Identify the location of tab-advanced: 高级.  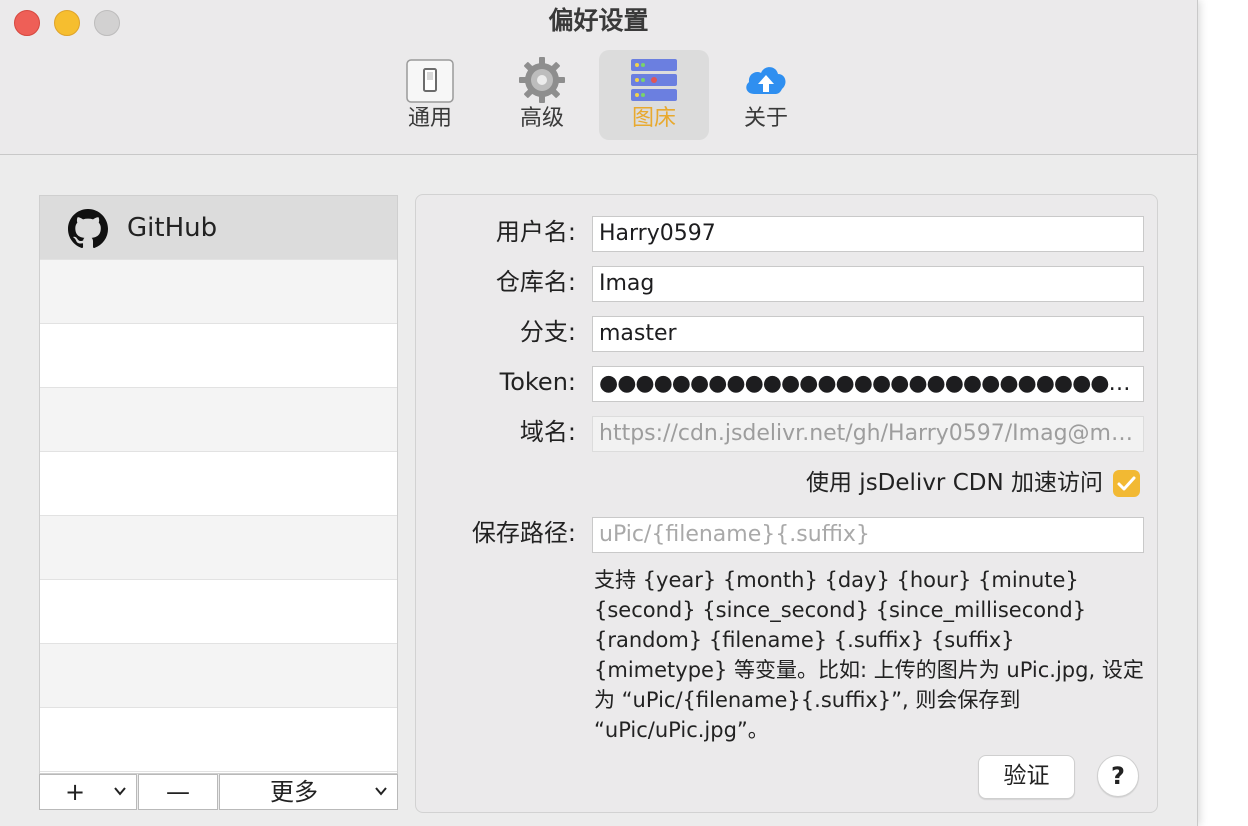
(542, 95).